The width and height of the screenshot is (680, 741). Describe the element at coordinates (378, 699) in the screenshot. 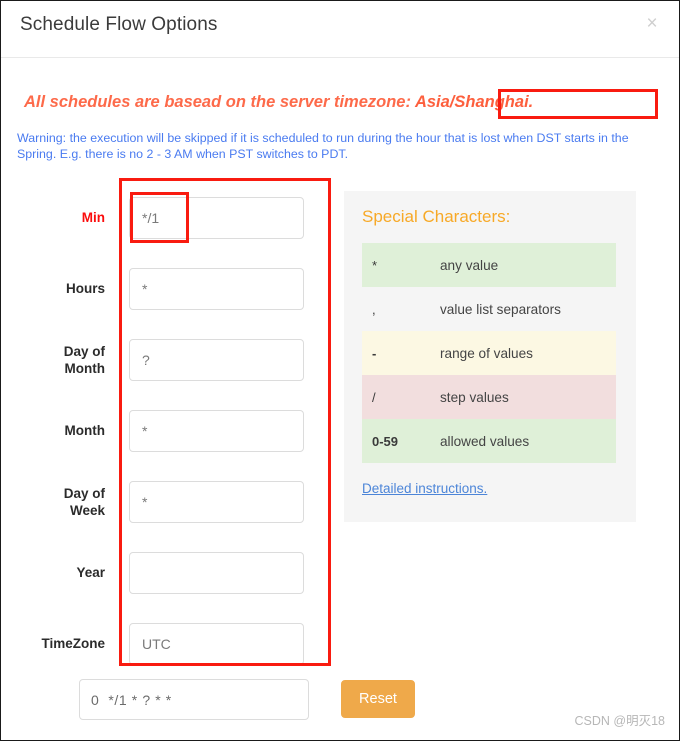

I see `reset-button: Reset` at that location.